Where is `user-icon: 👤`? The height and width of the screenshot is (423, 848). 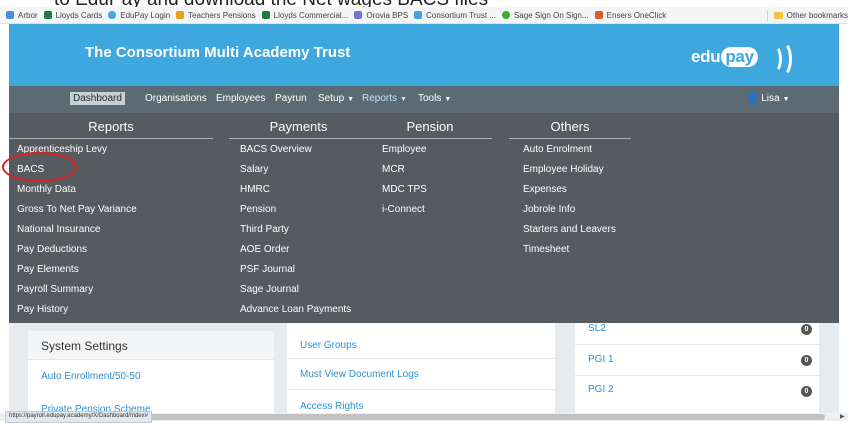 user-icon: 👤 is located at coordinates (752, 98).